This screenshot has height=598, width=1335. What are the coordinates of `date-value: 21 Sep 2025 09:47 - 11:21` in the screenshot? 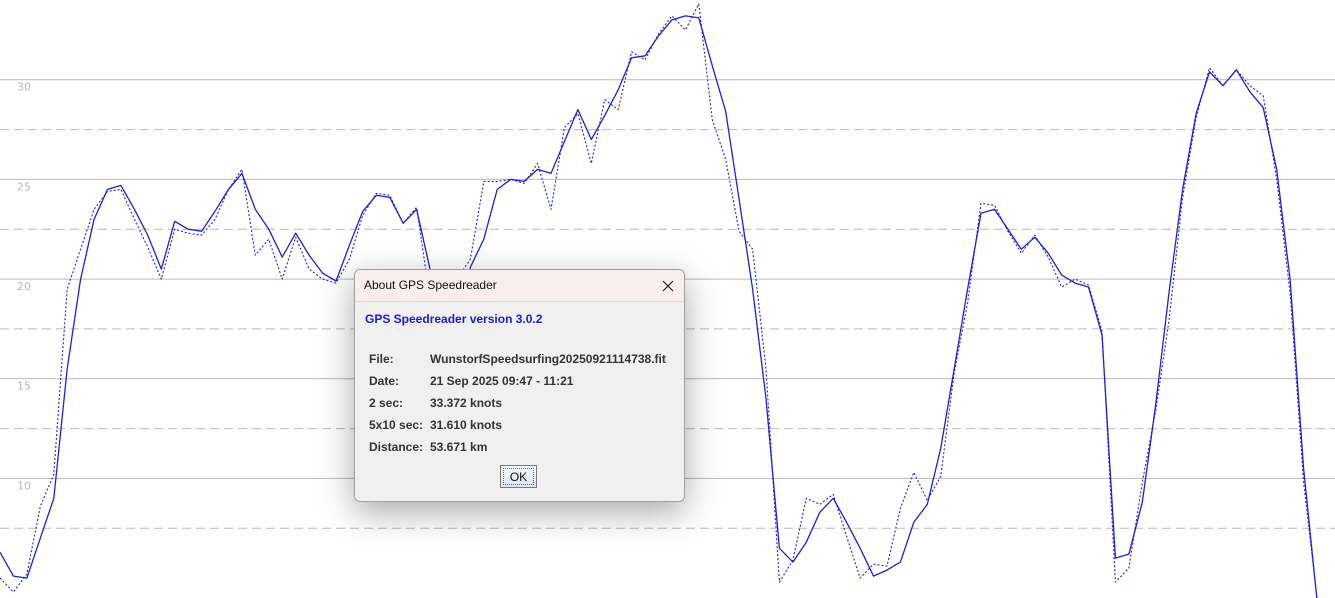 It's located at (502, 381).